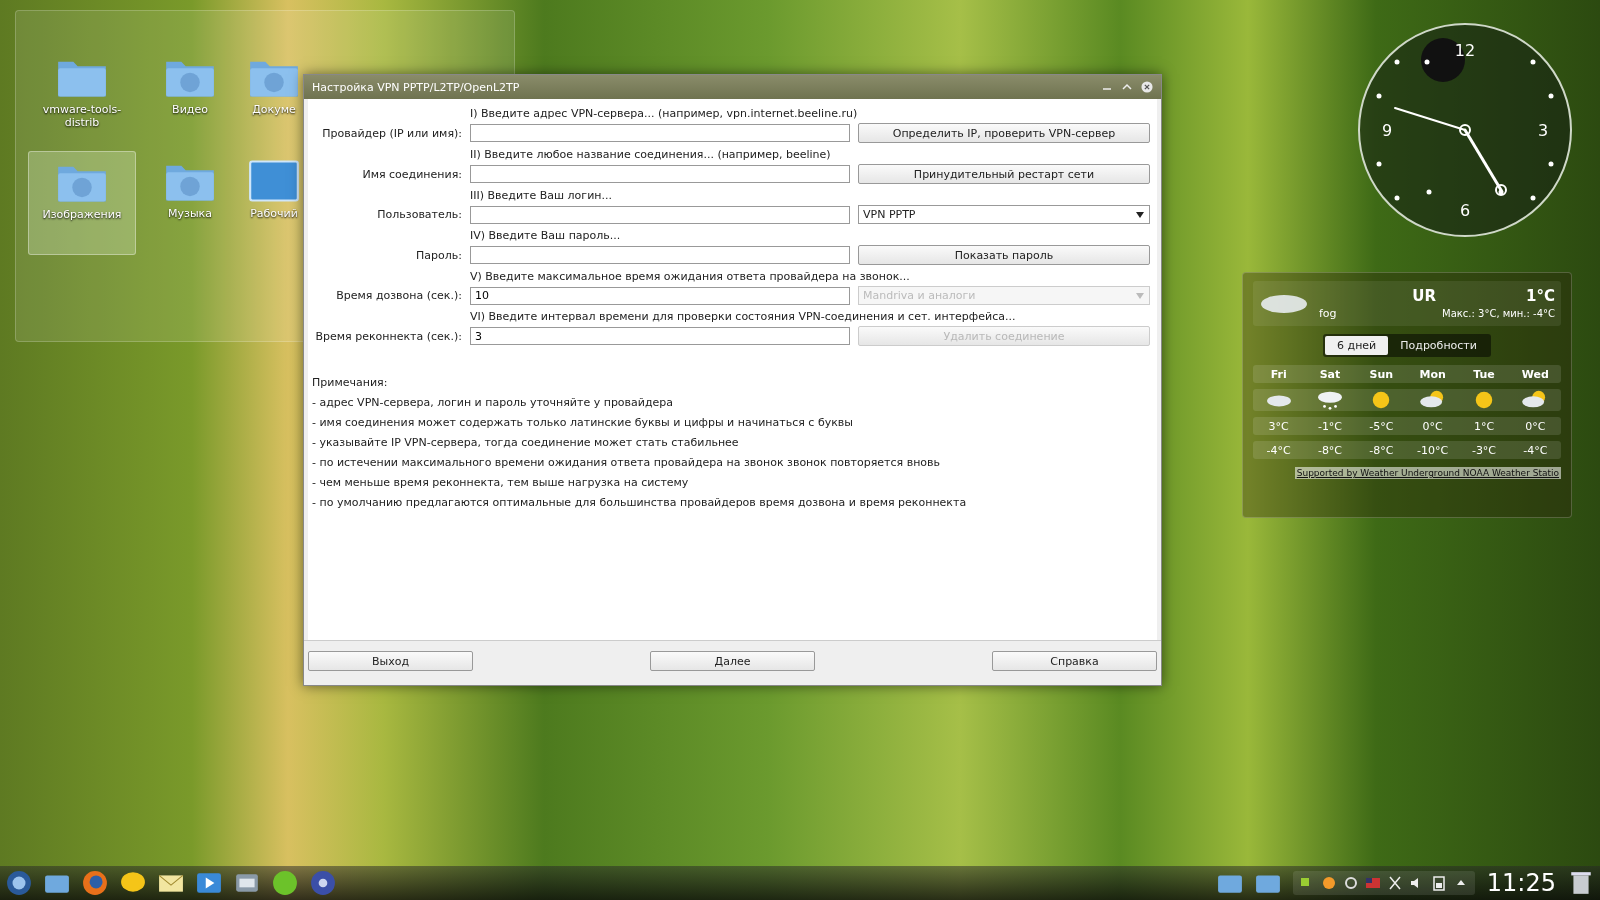  What do you see at coordinates (388, 336) in the screenshot?
I see `field-label: Время реконнекта (сек.):` at bounding box center [388, 336].